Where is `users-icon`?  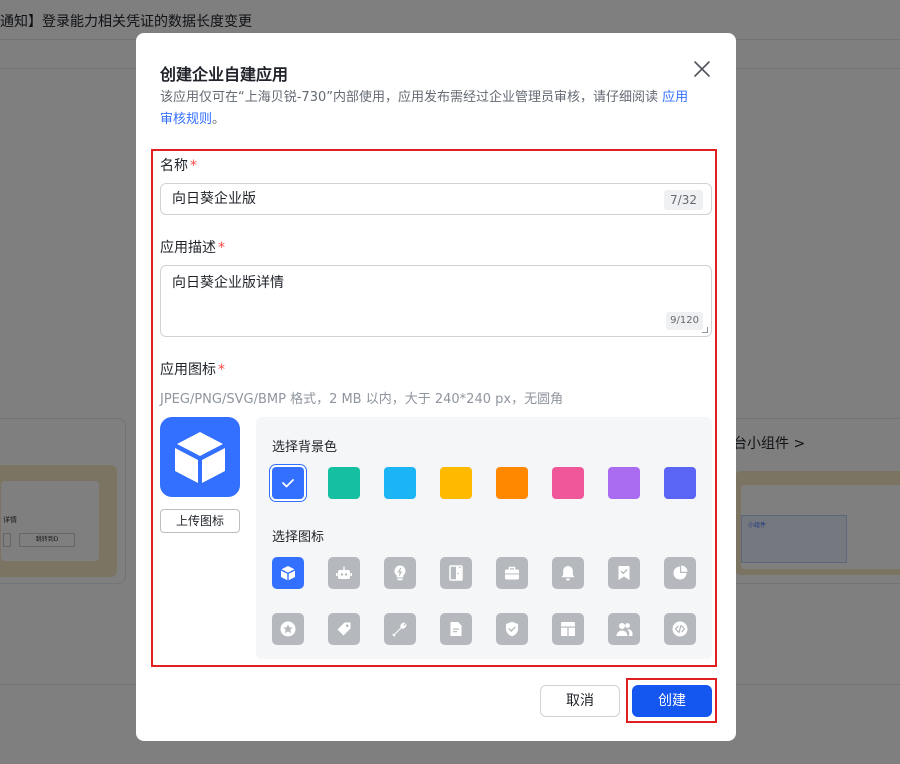
users-icon is located at coordinates (624, 629).